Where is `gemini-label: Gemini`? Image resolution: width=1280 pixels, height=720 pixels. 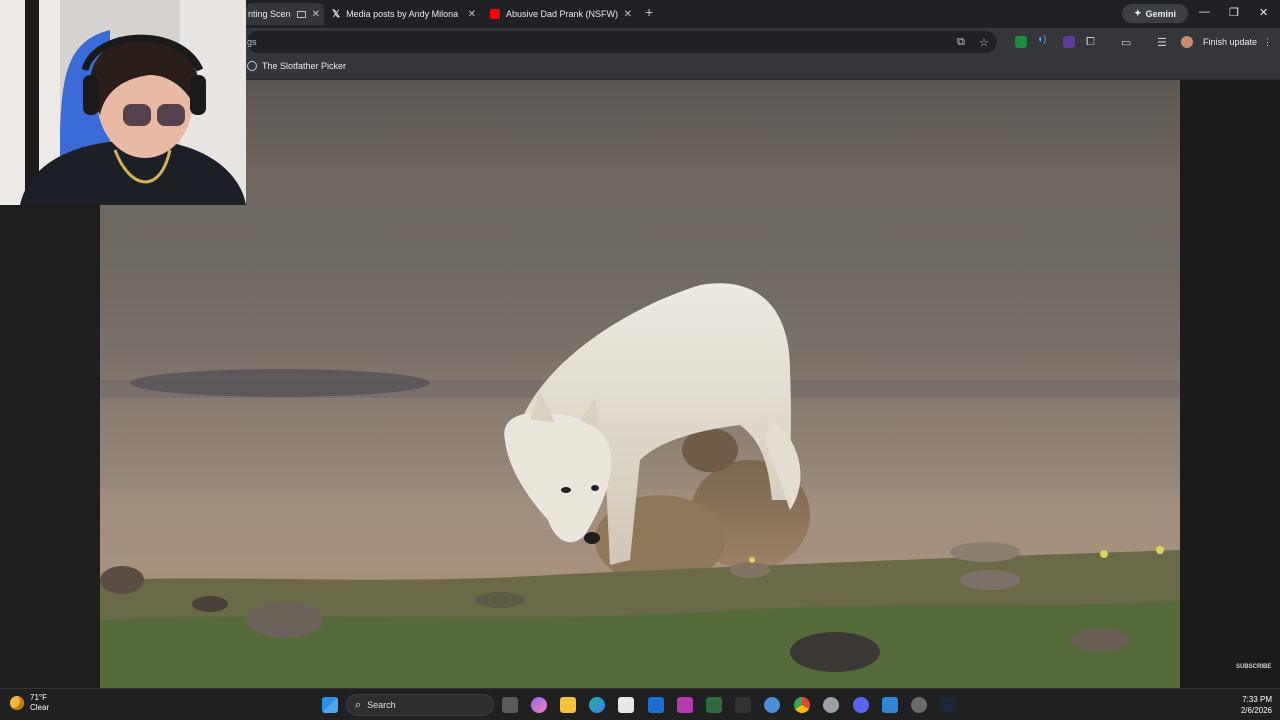 gemini-label: Gemini is located at coordinates (1161, 13).